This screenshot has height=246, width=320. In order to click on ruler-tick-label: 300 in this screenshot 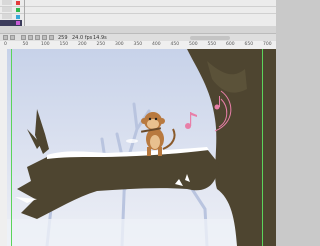, I will do `click(119, 44)`.